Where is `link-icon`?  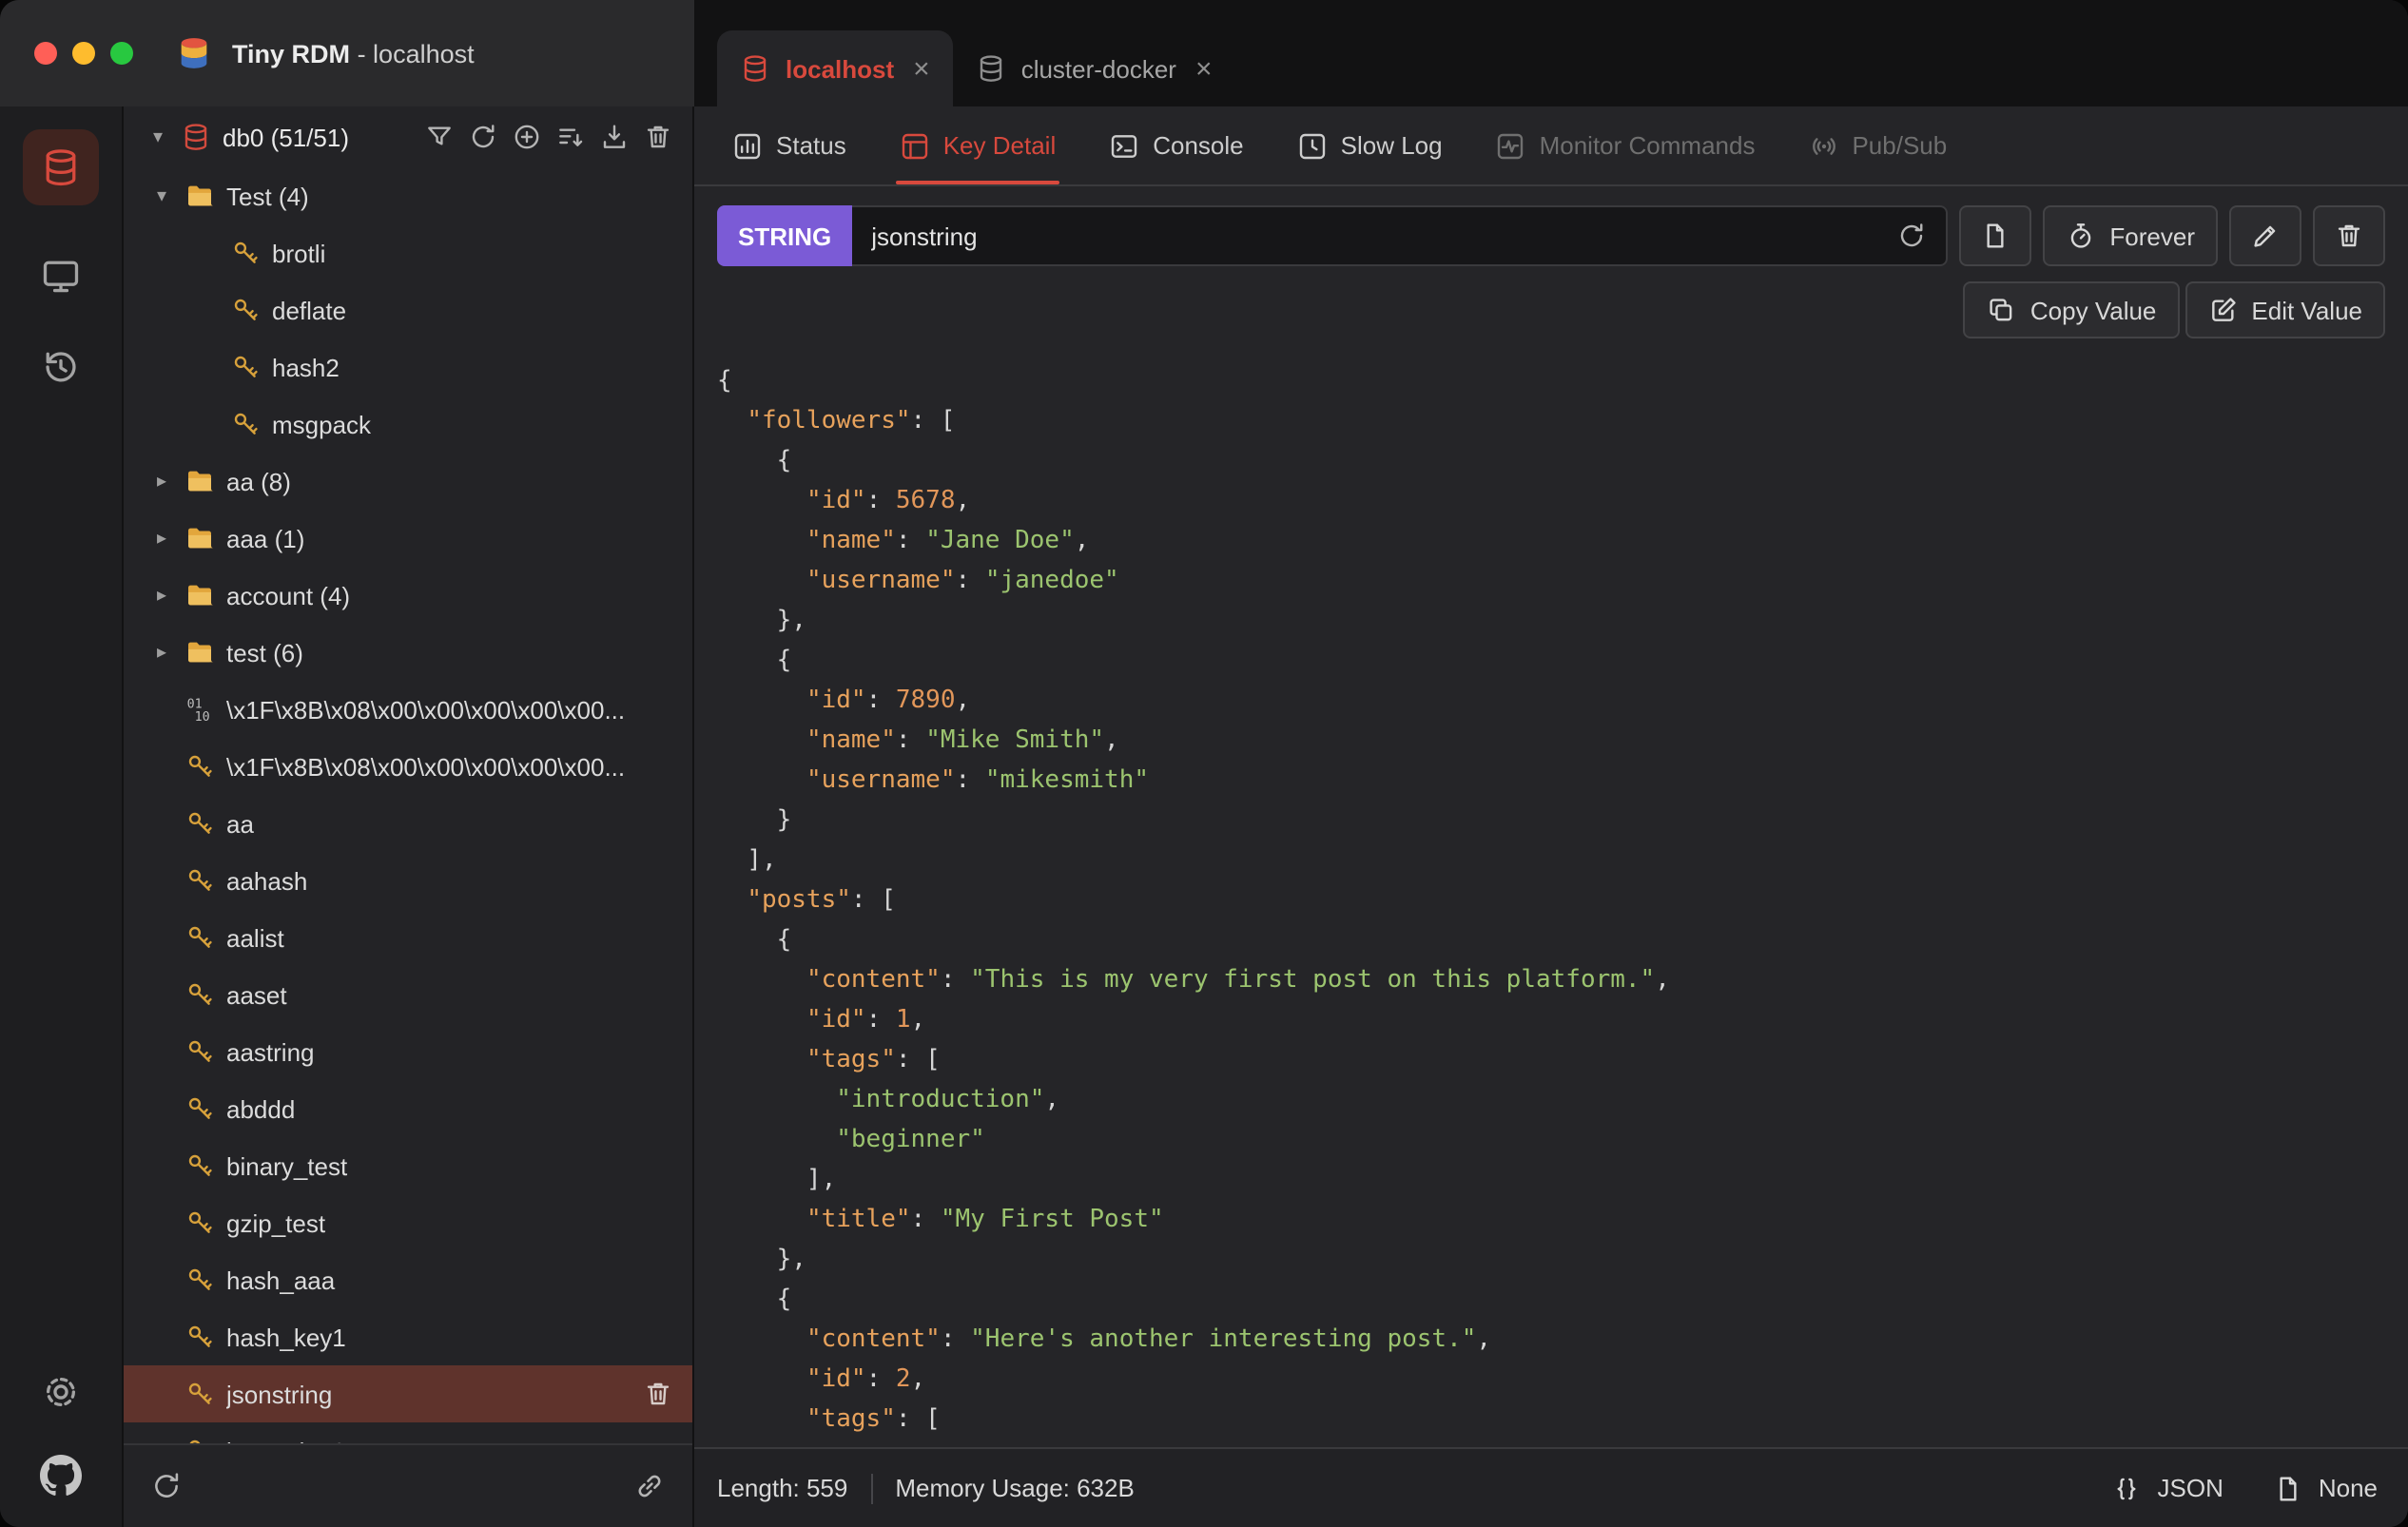
link-icon is located at coordinates (650, 1486).